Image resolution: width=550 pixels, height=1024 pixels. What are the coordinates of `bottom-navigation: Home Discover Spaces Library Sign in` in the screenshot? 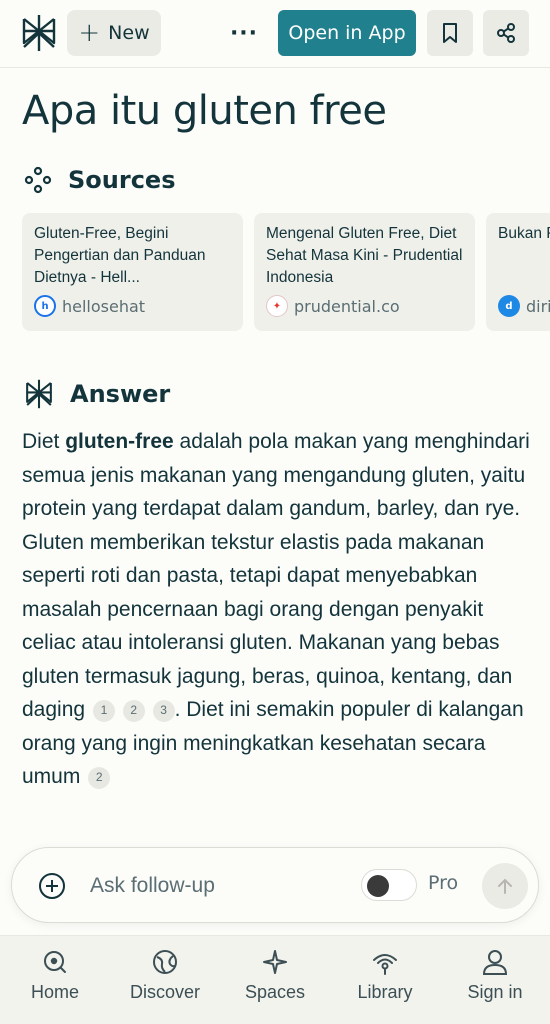 It's located at (275, 979).